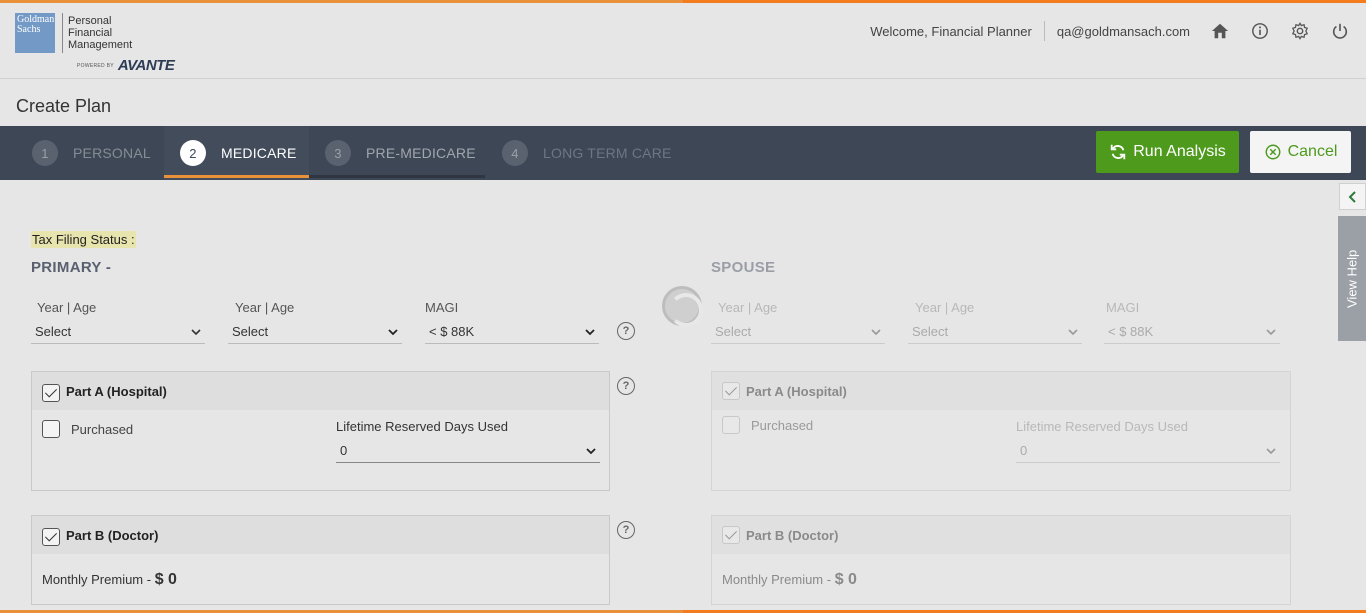 This screenshot has height=613, width=1366. Describe the element at coordinates (1300, 31) in the screenshot. I see `gear-icon` at that location.